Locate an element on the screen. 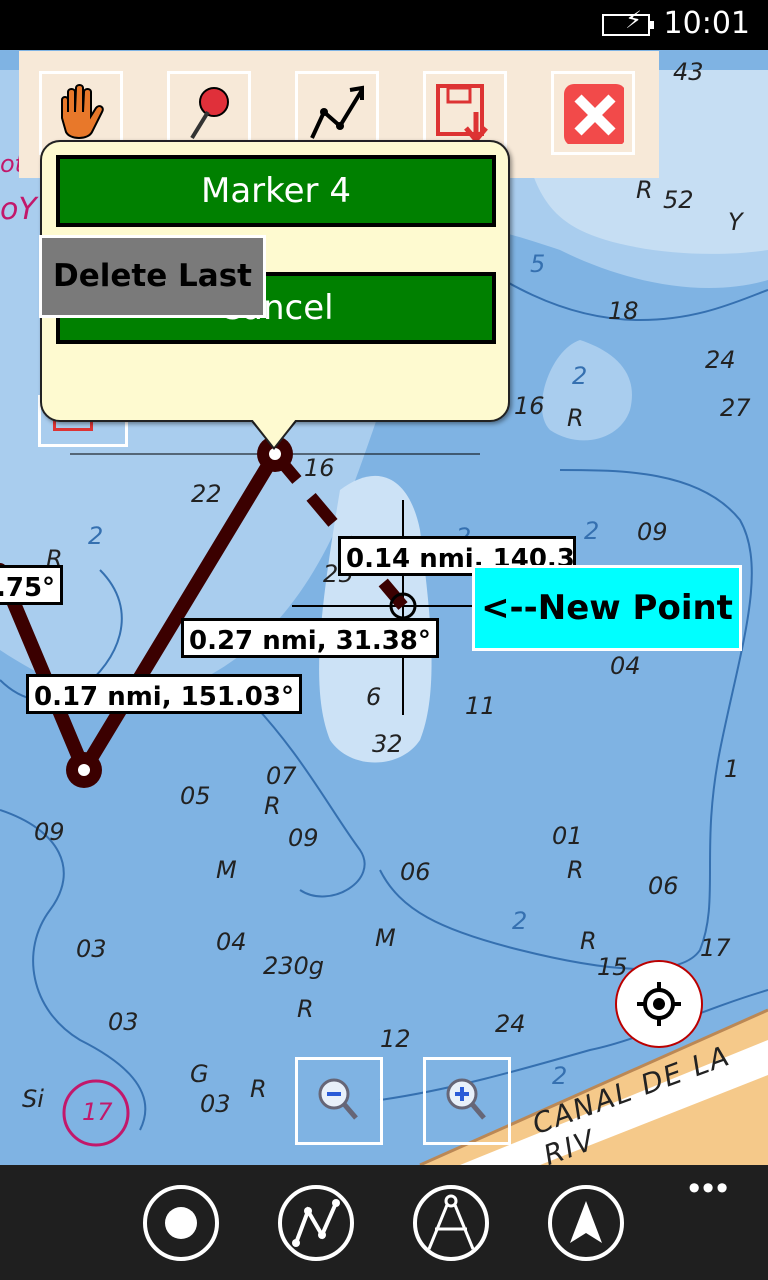  route-line-icon is located at coordinates (337, 112).